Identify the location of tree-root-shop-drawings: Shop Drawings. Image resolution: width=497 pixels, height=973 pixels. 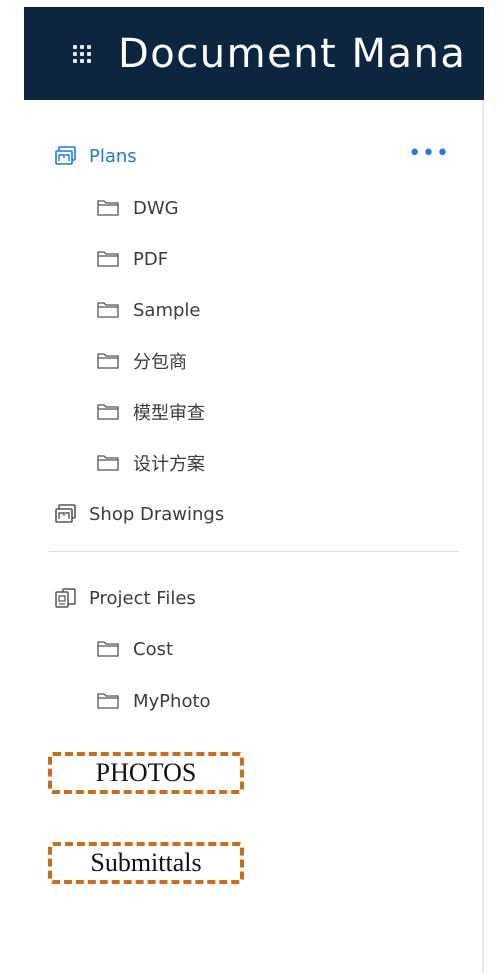
(244, 514).